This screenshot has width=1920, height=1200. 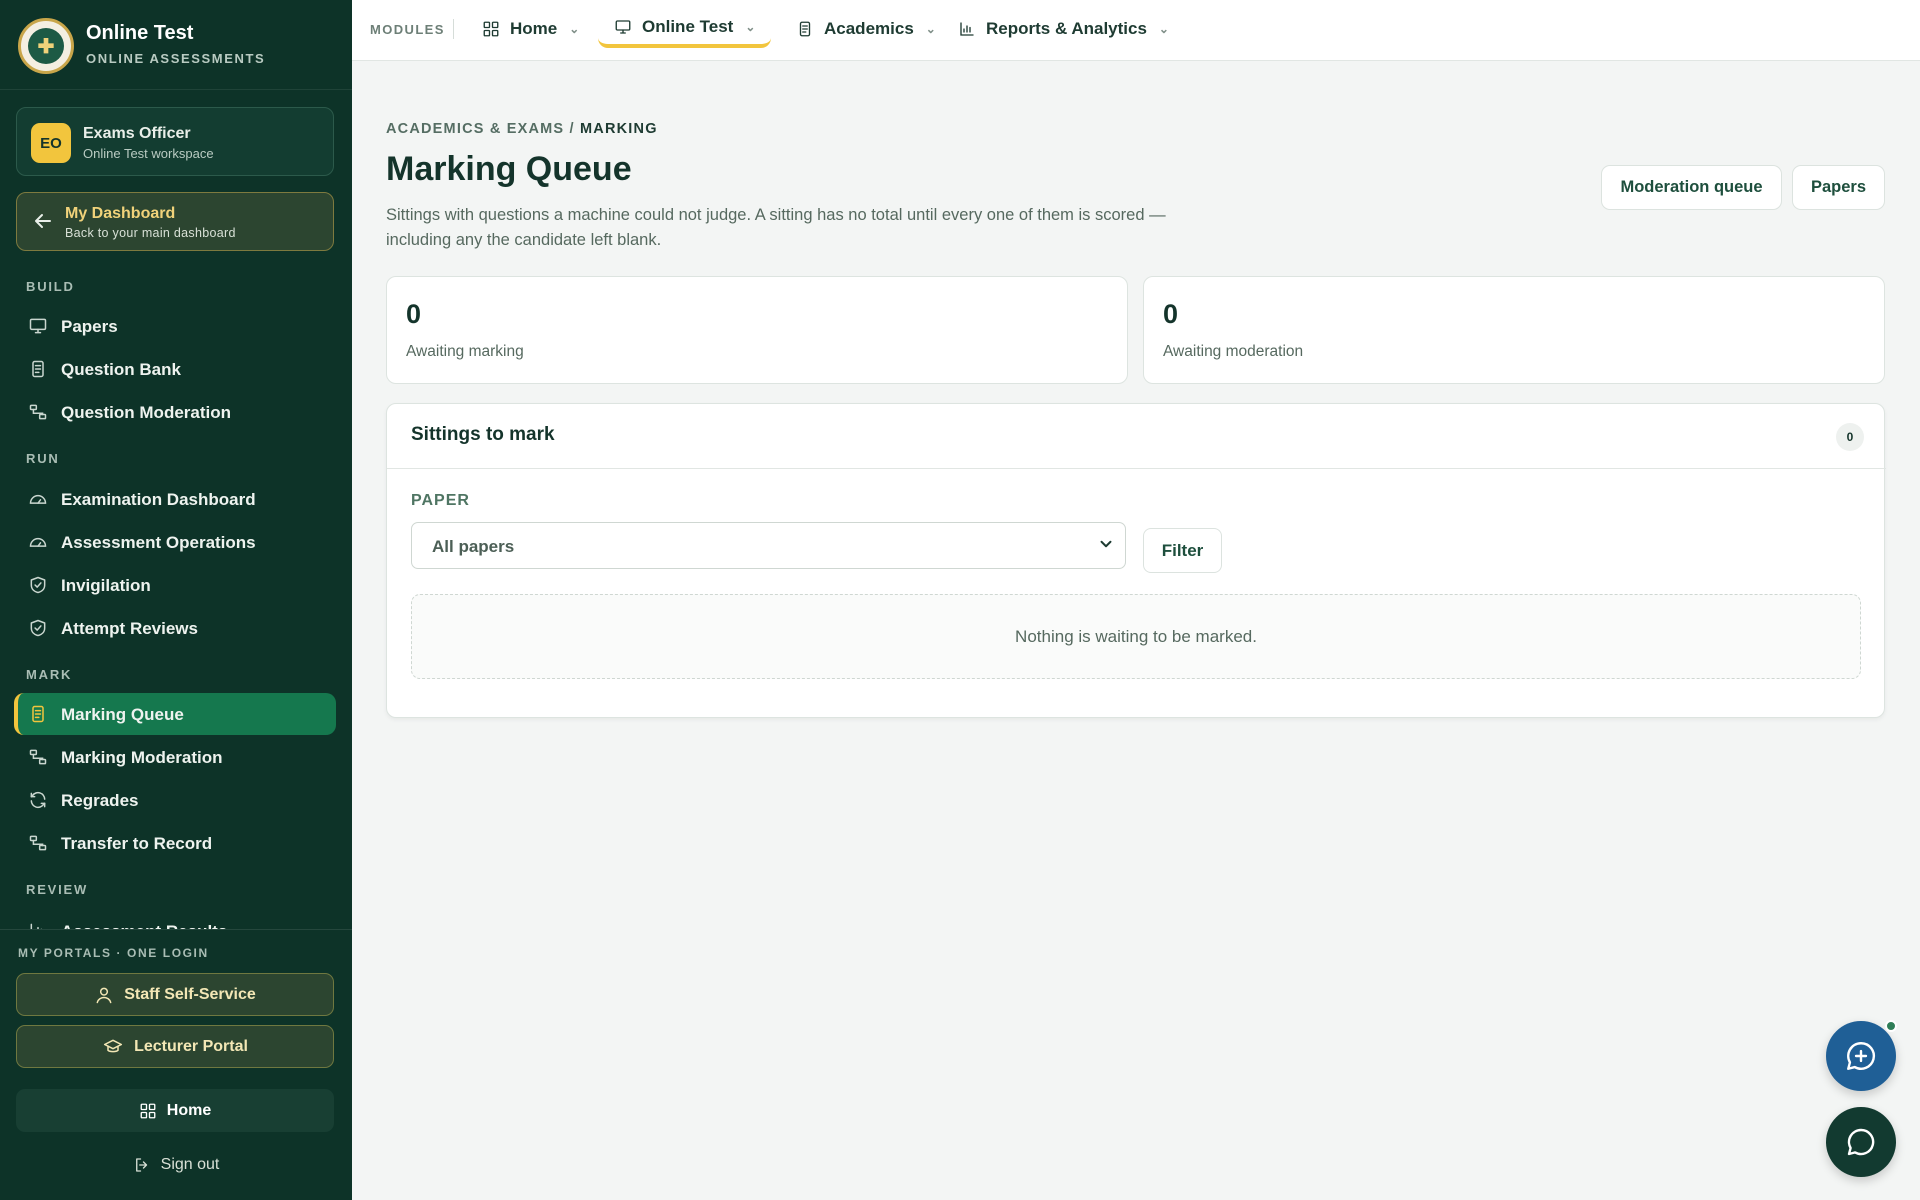 I want to click on tab-reports-label: Reports & Analytics, so click(x=1066, y=28).